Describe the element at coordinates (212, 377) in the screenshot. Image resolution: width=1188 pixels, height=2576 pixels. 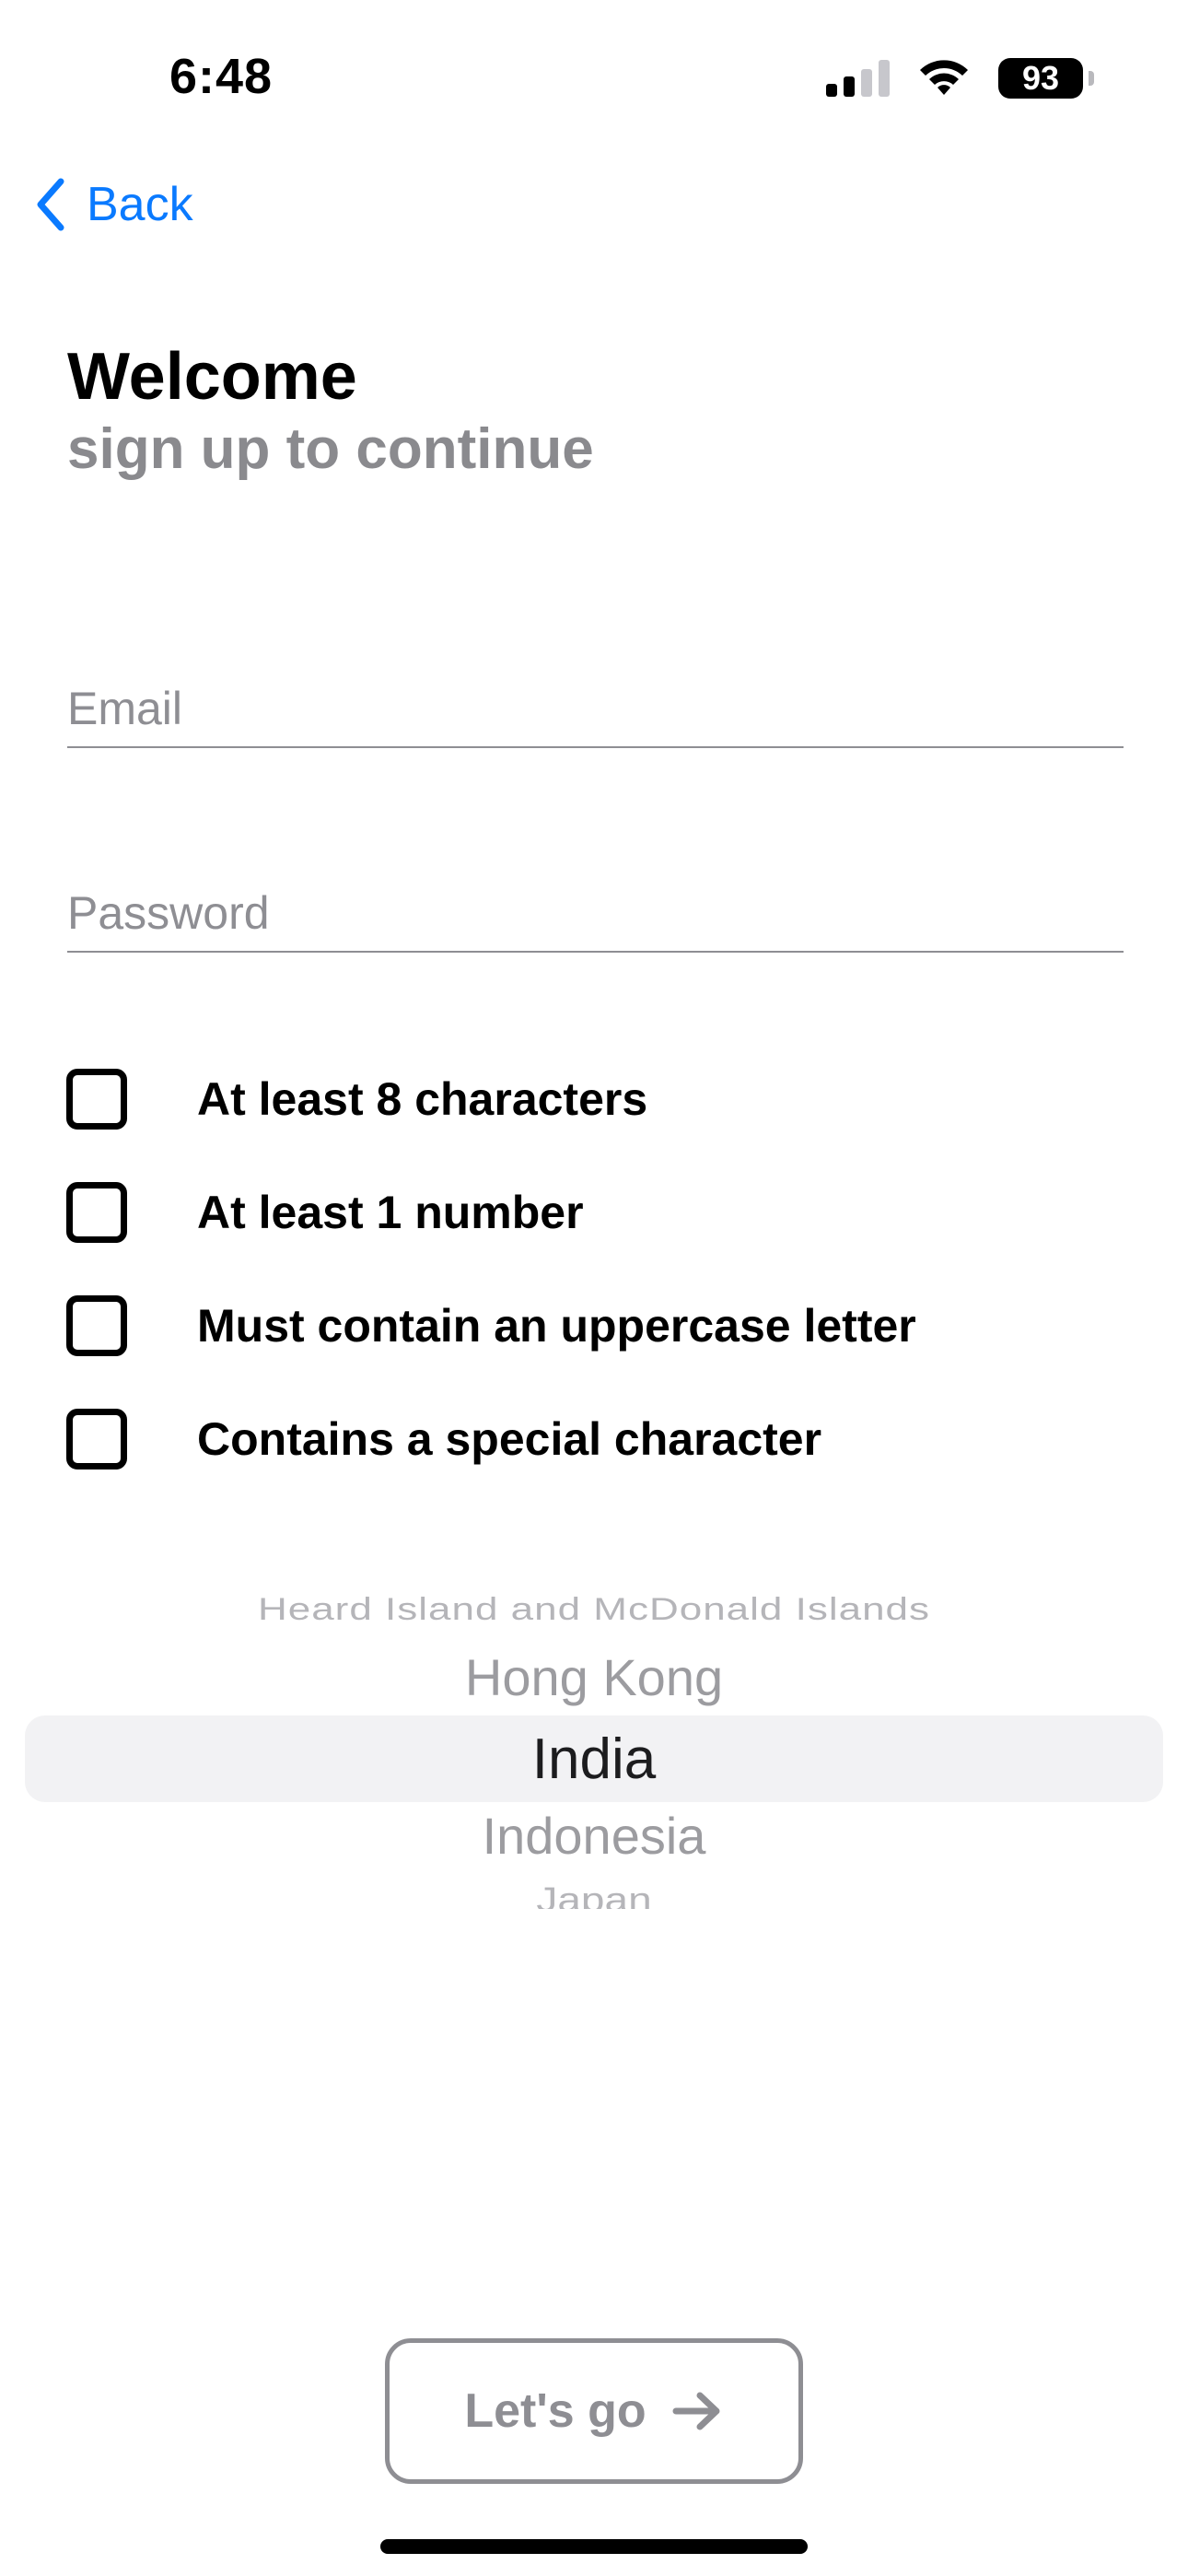
I see `page-title: Welcome` at that location.